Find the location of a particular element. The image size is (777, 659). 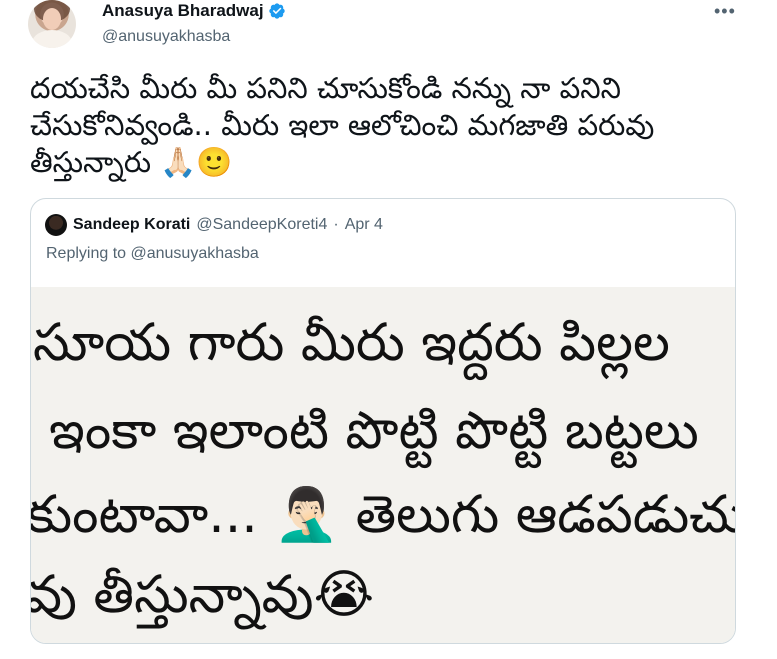

replying-to-text: Replying to @anusuyakhasba is located at coordinates (152, 253).